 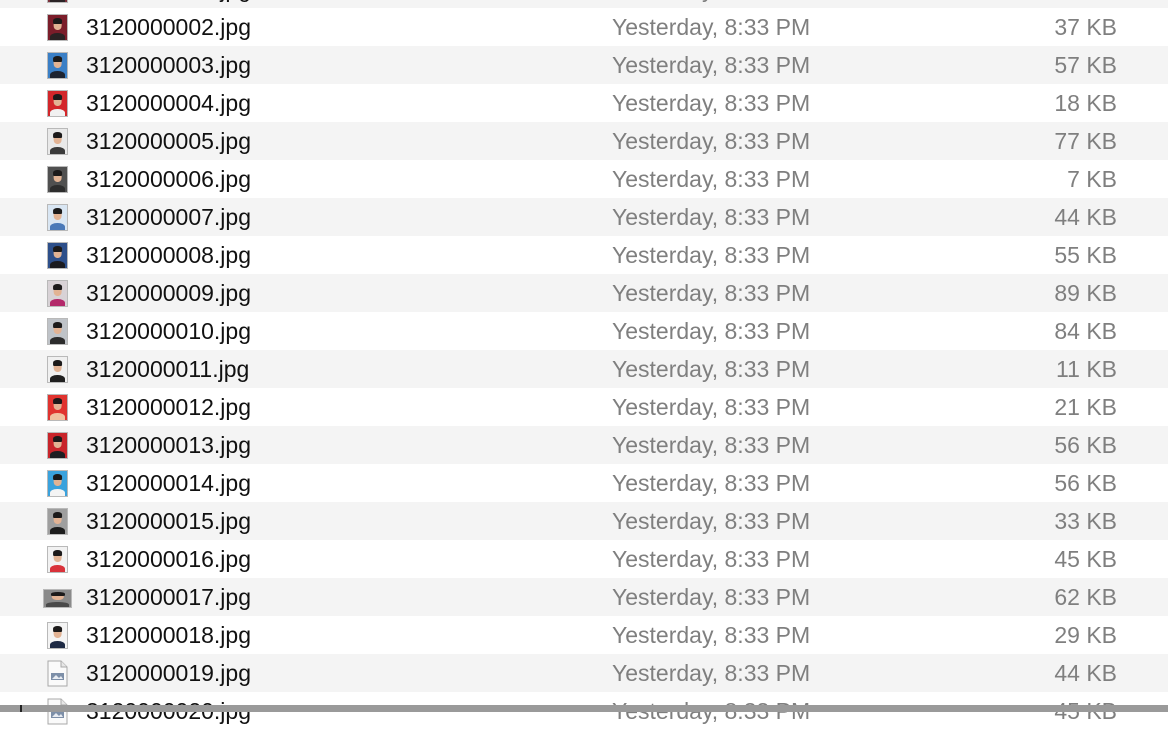 What do you see at coordinates (1085, 331) in the screenshot?
I see `file-size: 84 KB` at bounding box center [1085, 331].